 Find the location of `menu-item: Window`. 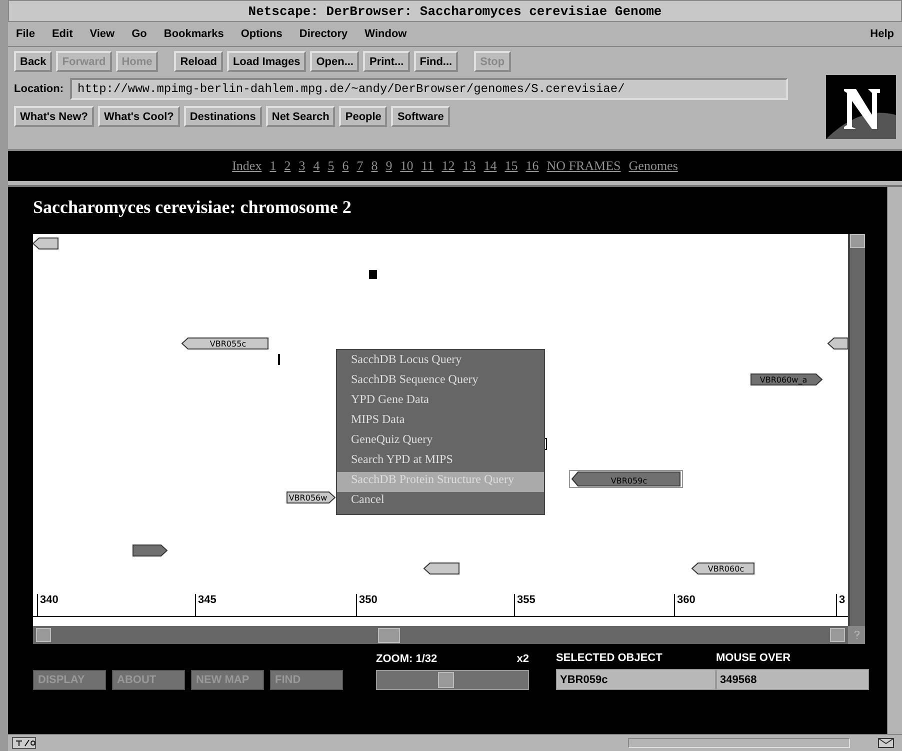

menu-item: Window is located at coordinates (385, 34).